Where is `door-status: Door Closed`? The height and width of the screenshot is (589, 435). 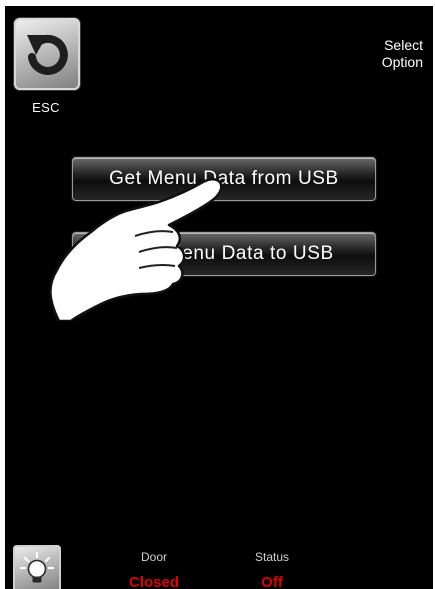 door-status: Door Closed is located at coordinates (154, 569).